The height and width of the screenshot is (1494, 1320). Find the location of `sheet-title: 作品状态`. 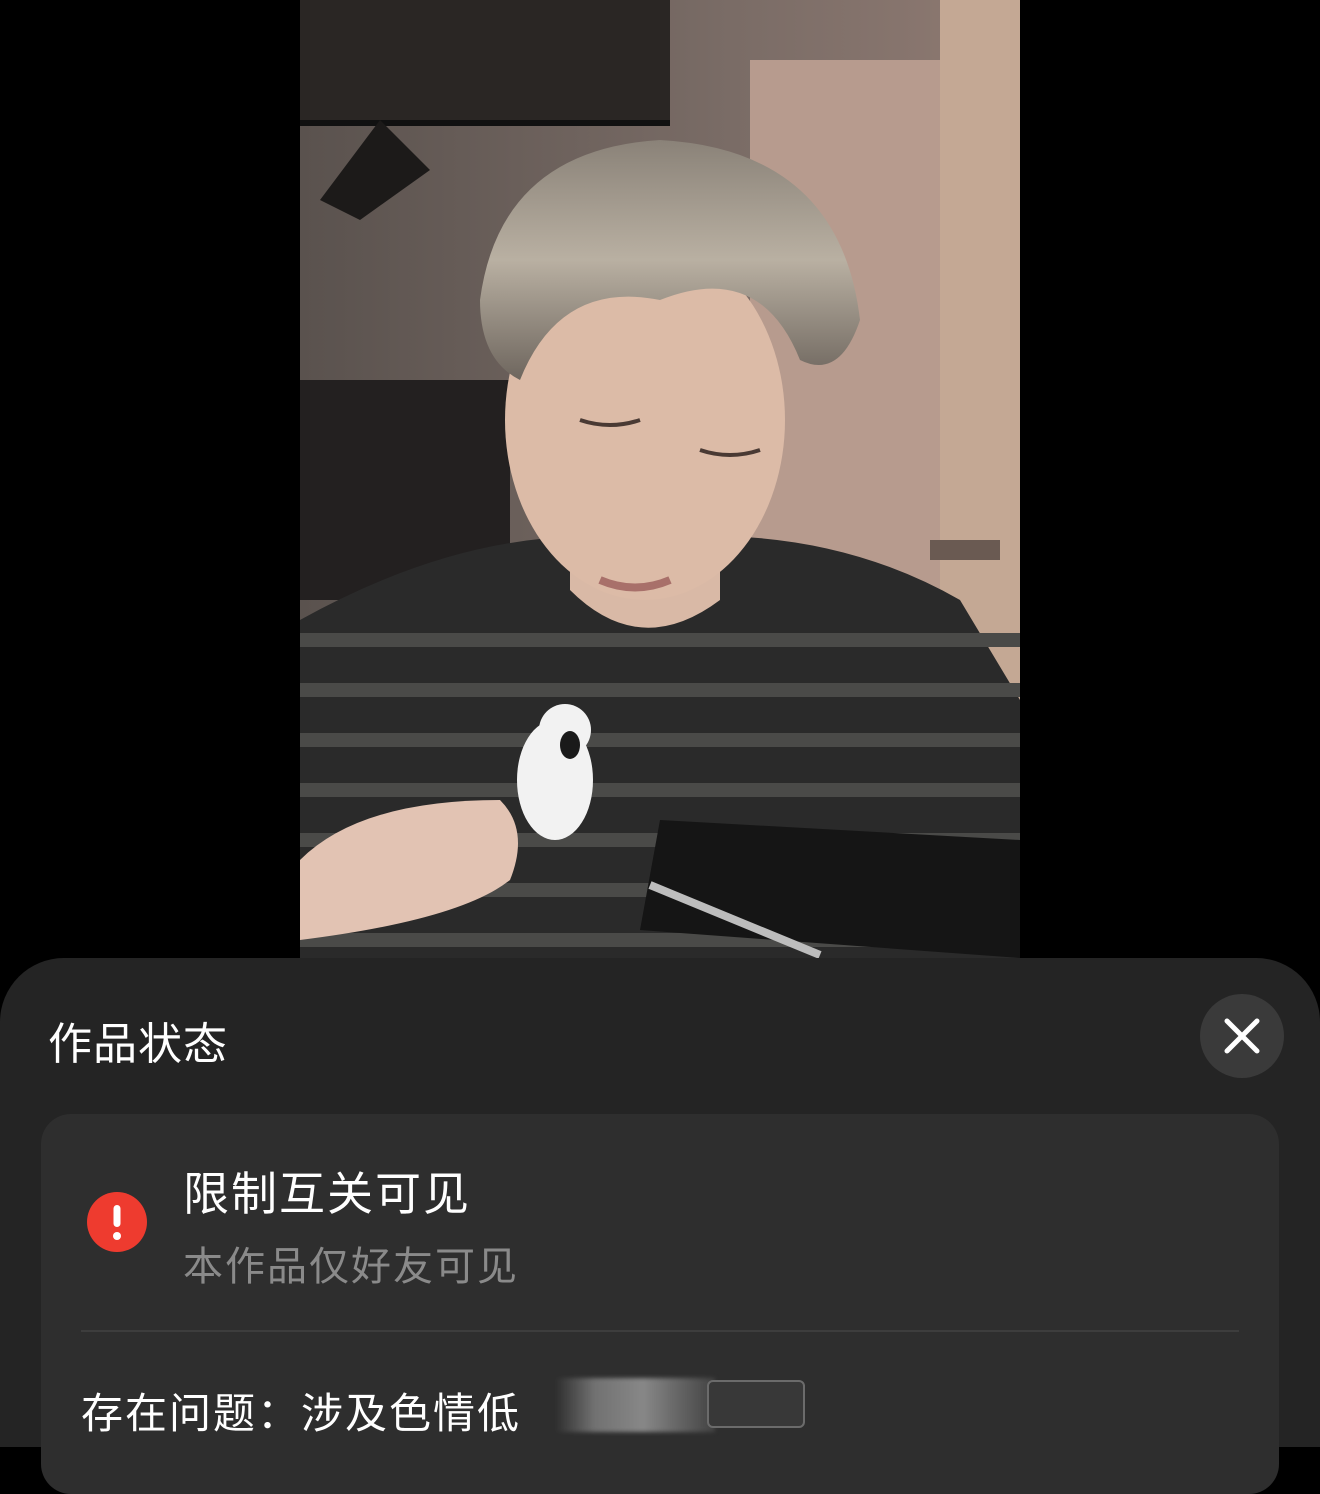

sheet-title: 作品状态 is located at coordinates (138, 1044).